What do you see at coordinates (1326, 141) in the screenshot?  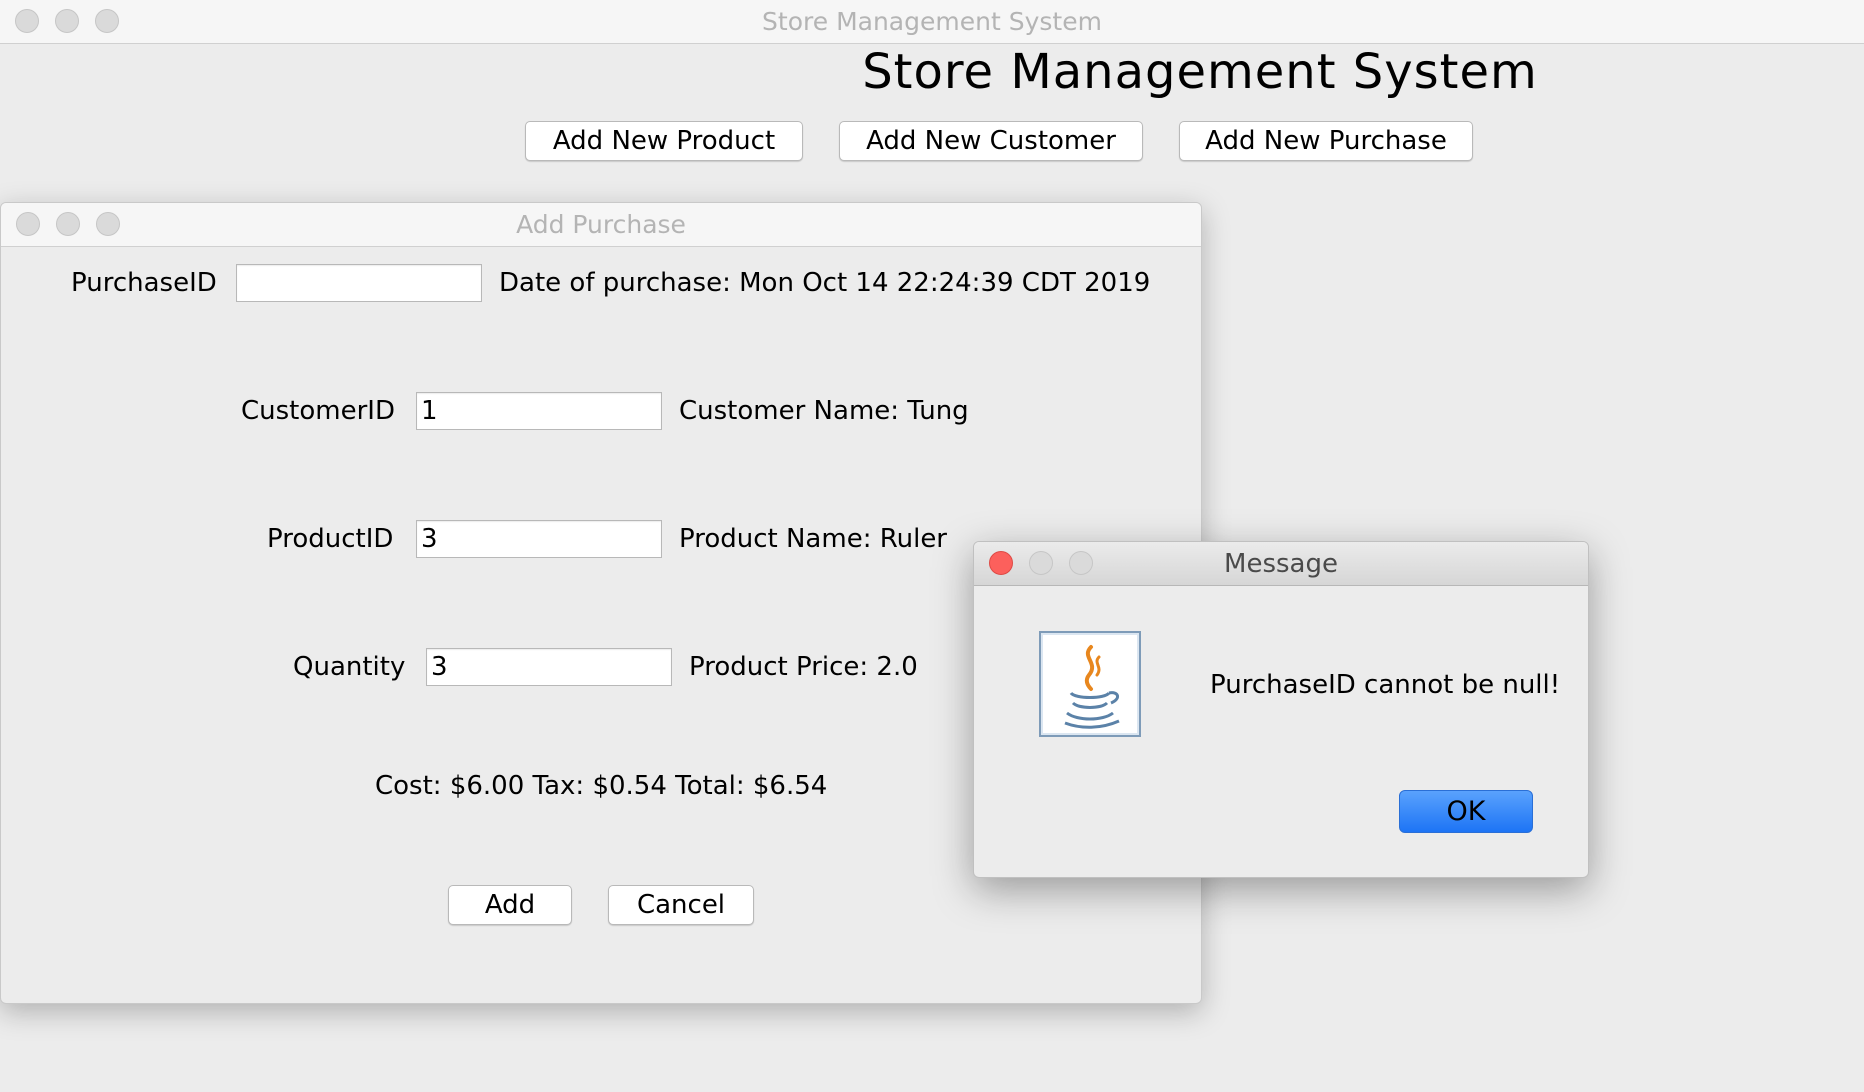 I see `add-new-purchase-button: Add New Purchase` at bounding box center [1326, 141].